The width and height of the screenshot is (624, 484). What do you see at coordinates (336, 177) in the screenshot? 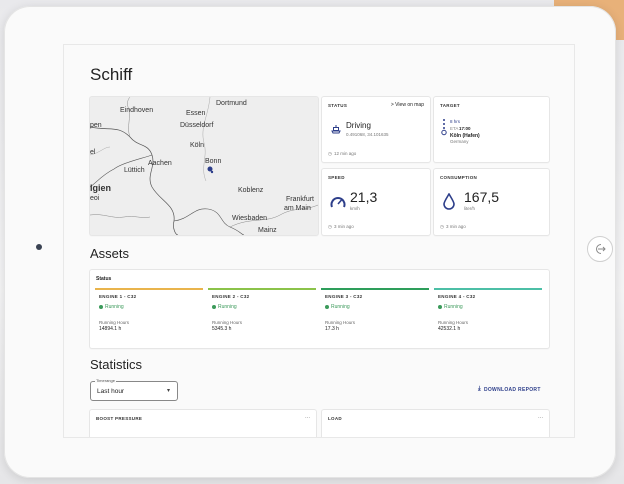
I see `speed-label: SPEED` at bounding box center [336, 177].